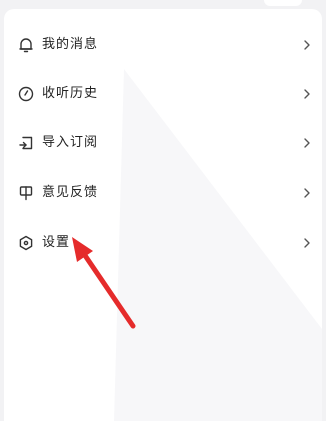  I want to click on menu-item-label: 意见反馈, so click(70, 192).